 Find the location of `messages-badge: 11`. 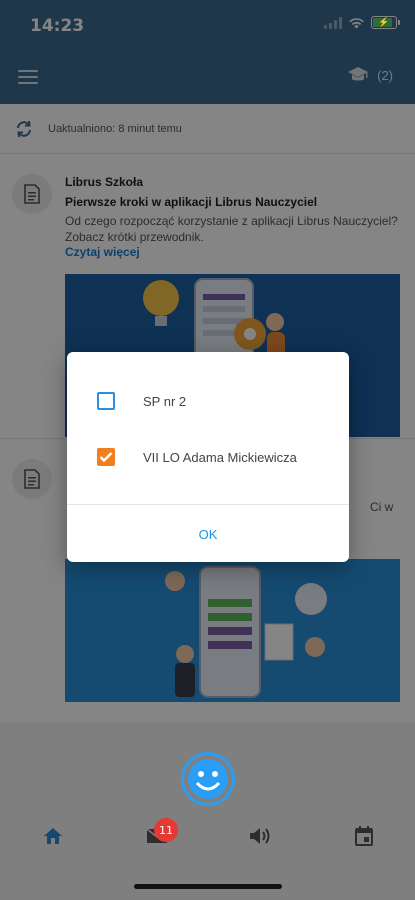

messages-badge: 11 is located at coordinates (166, 830).